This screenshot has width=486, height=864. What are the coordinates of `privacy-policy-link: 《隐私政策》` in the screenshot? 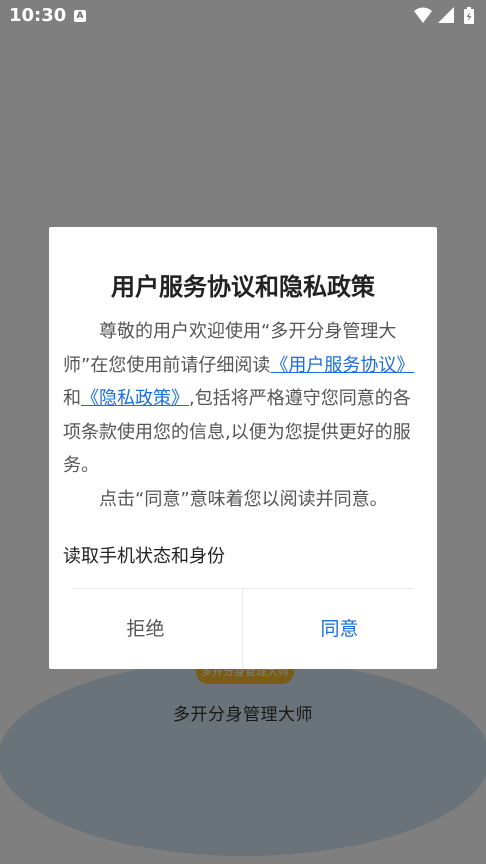 It's located at (135, 398).